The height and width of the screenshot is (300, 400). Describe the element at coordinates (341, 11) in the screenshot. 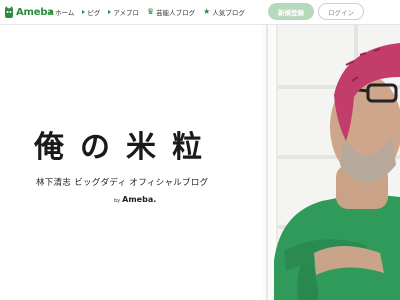

I see `login-button: ログイン` at that location.